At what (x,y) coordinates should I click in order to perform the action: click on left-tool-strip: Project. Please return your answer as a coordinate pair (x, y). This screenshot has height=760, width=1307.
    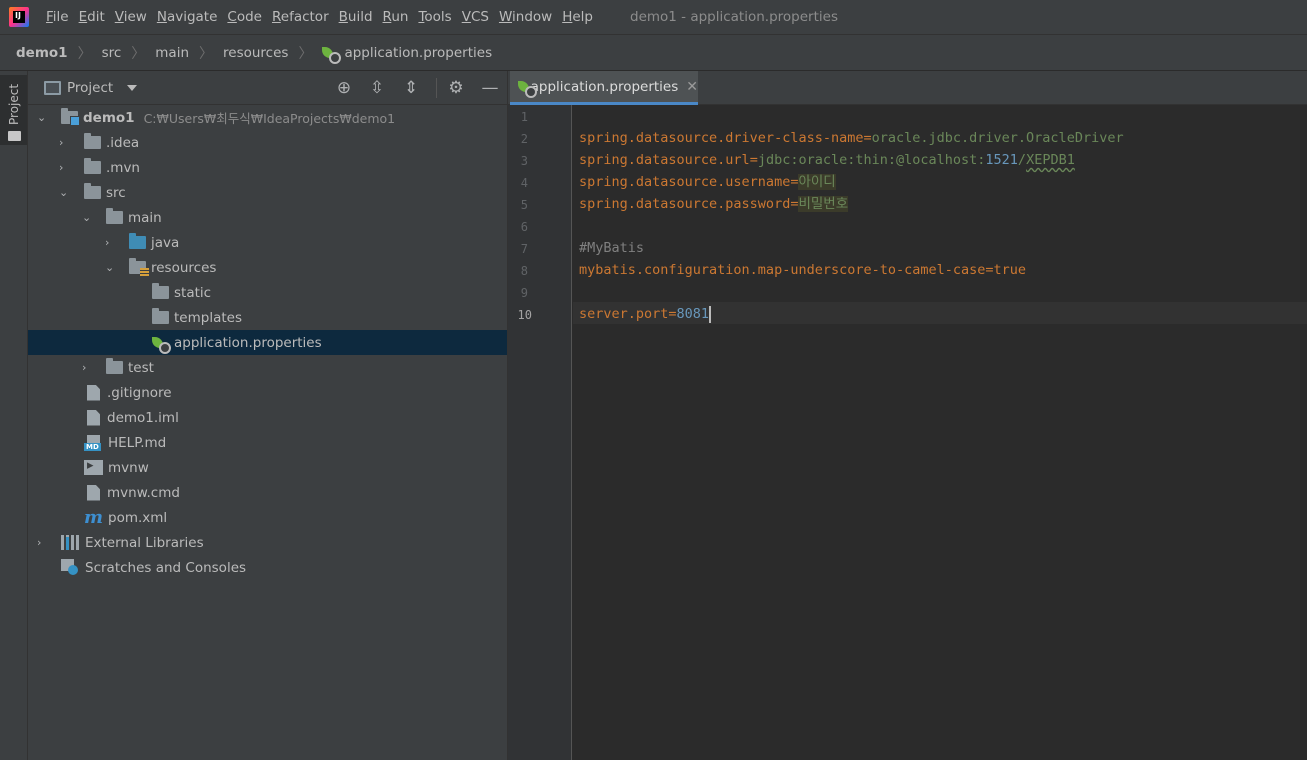
    Looking at the image, I should click on (14, 415).